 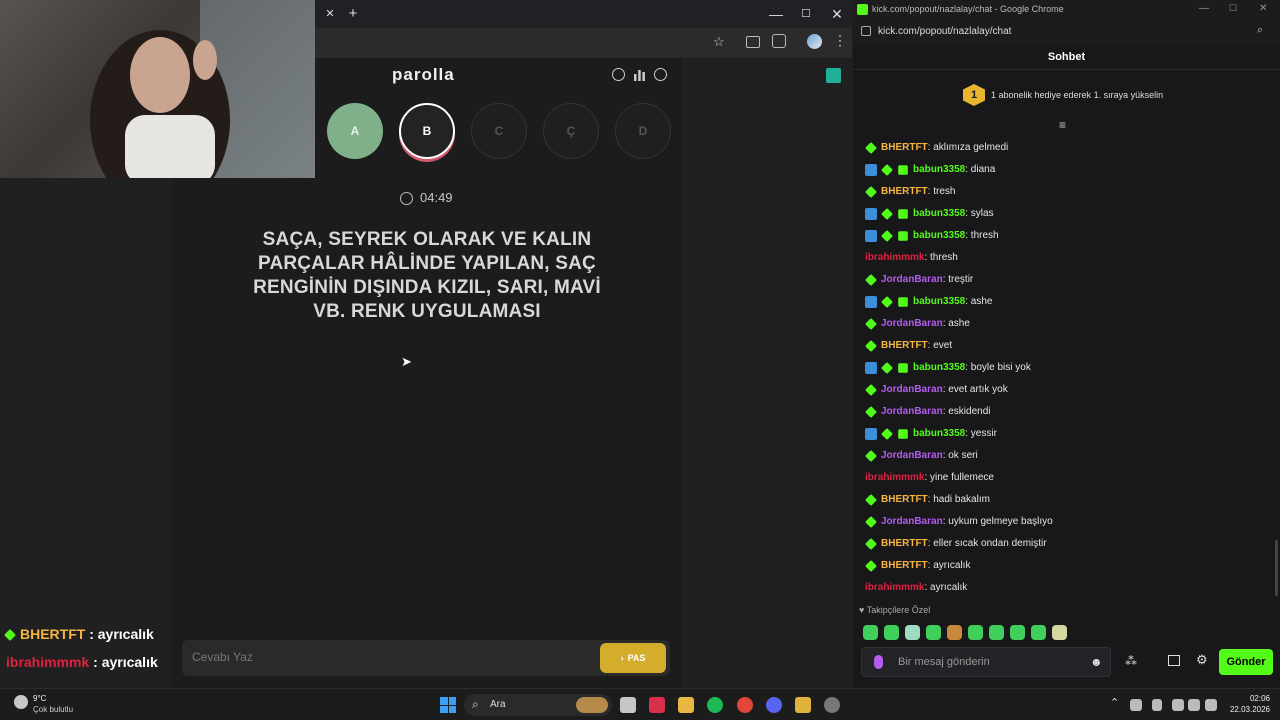 I want to click on zoom-icon: ⌕, so click(x=1260, y=30).